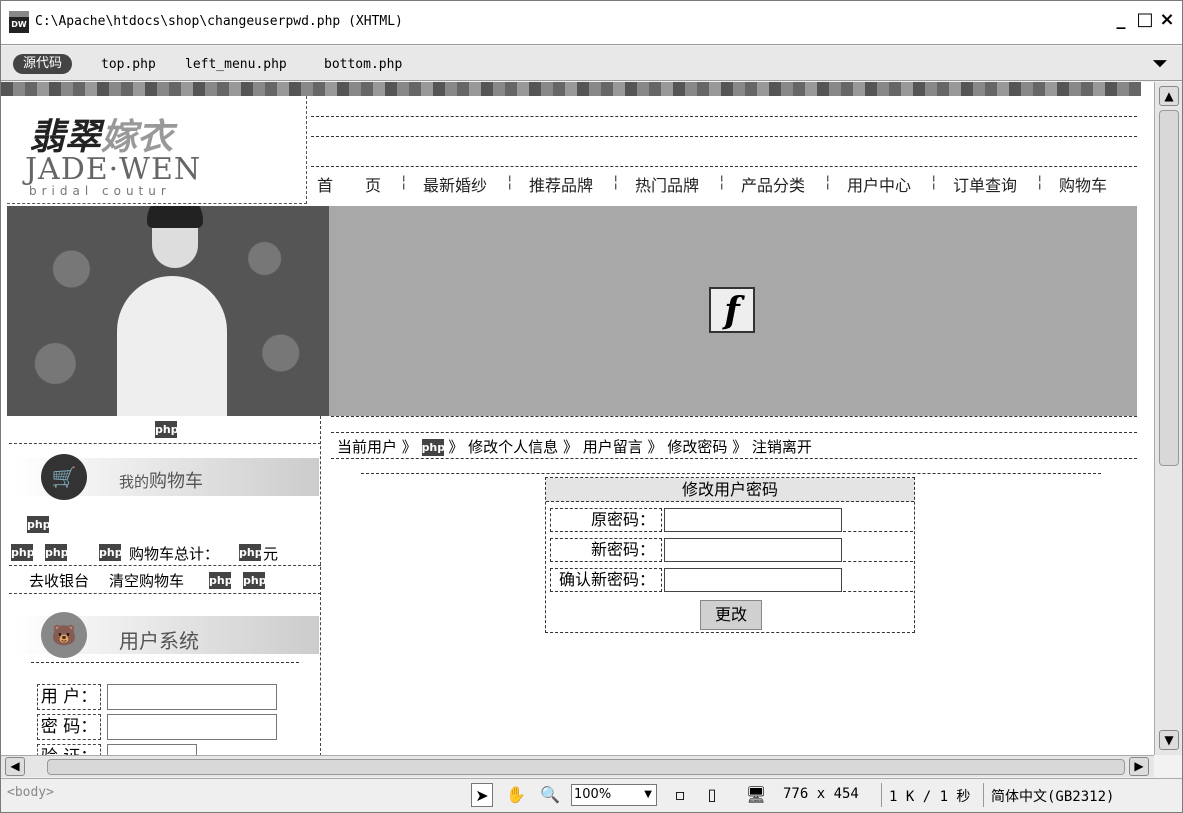 This screenshot has height=813, width=1183. Describe the element at coordinates (516, 795) in the screenshot. I see `hand-tool-icon: ✋` at that location.